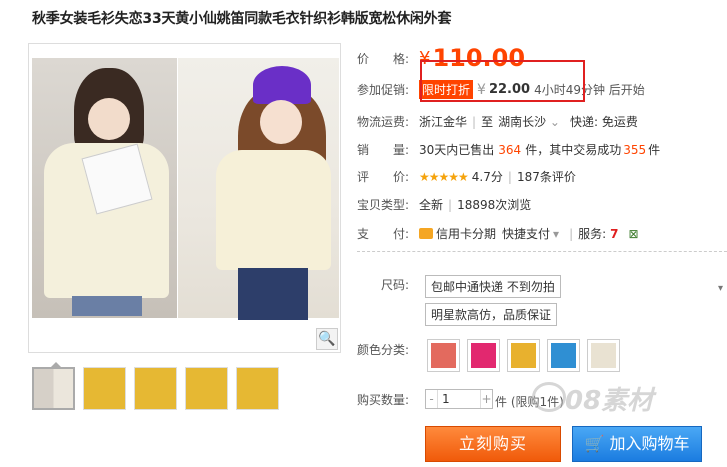 This screenshot has width=727, height=467. I want to click on size-label: 尺码:, so click(395, 285).